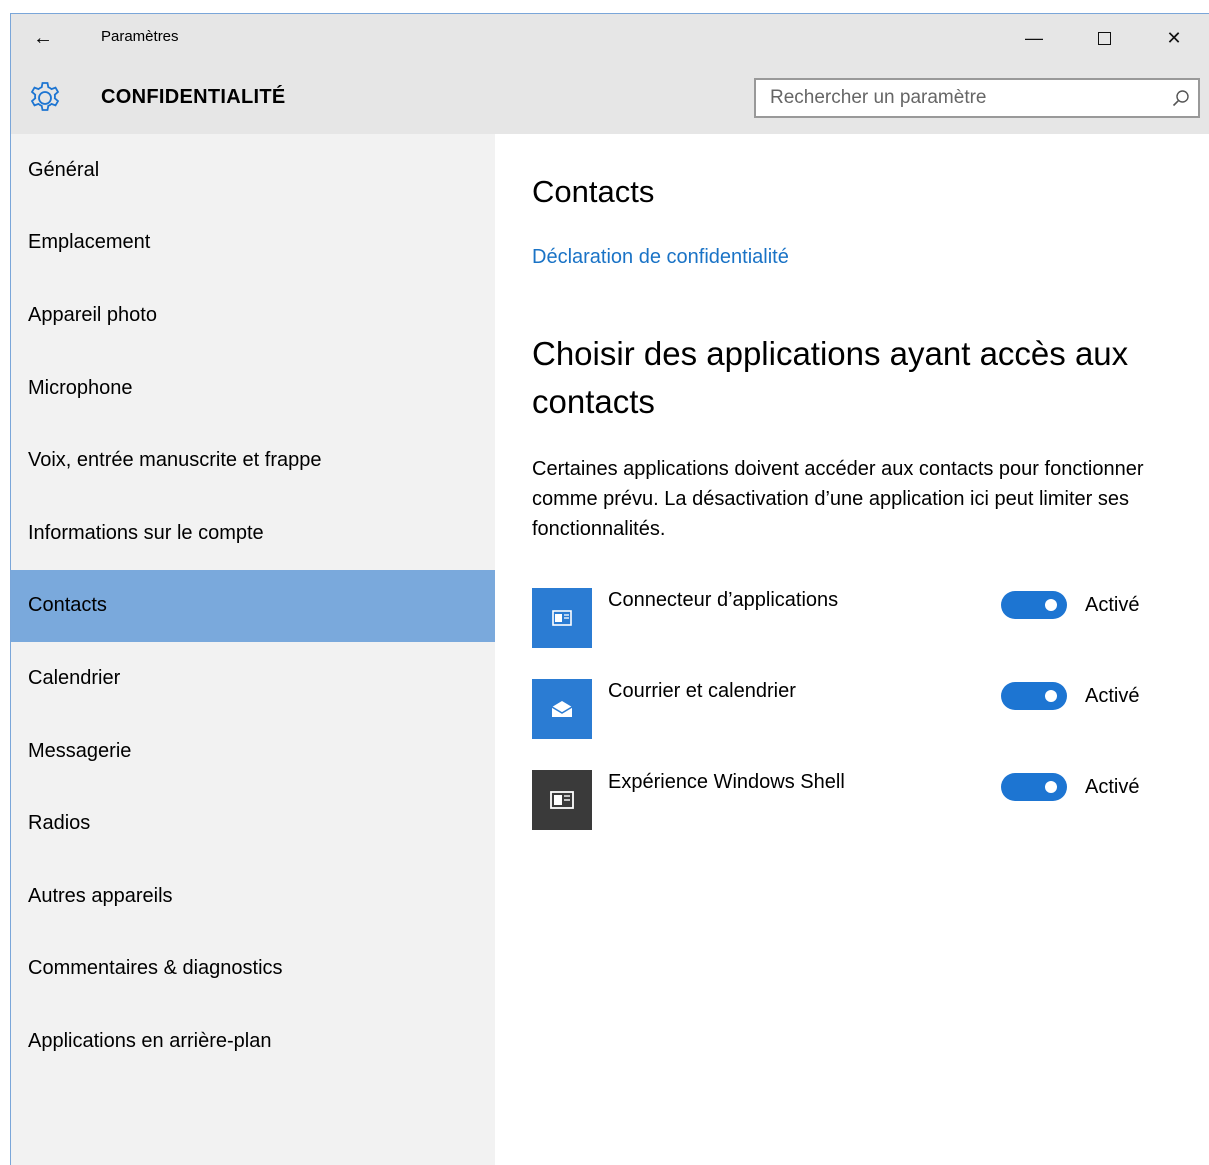 This screenshot has width=1209, height=1165. What do you see at coordinates (610, 38) in the screenshot?
I see `title-bar: ← Paramètres — ✕` at bounding box center [610, 38].